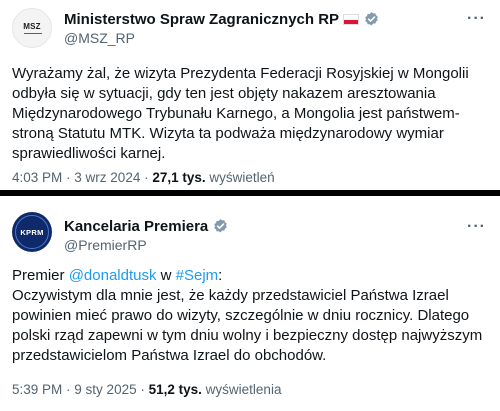  I want to click on mention-link: @donaldtusk, so click(113, 275).